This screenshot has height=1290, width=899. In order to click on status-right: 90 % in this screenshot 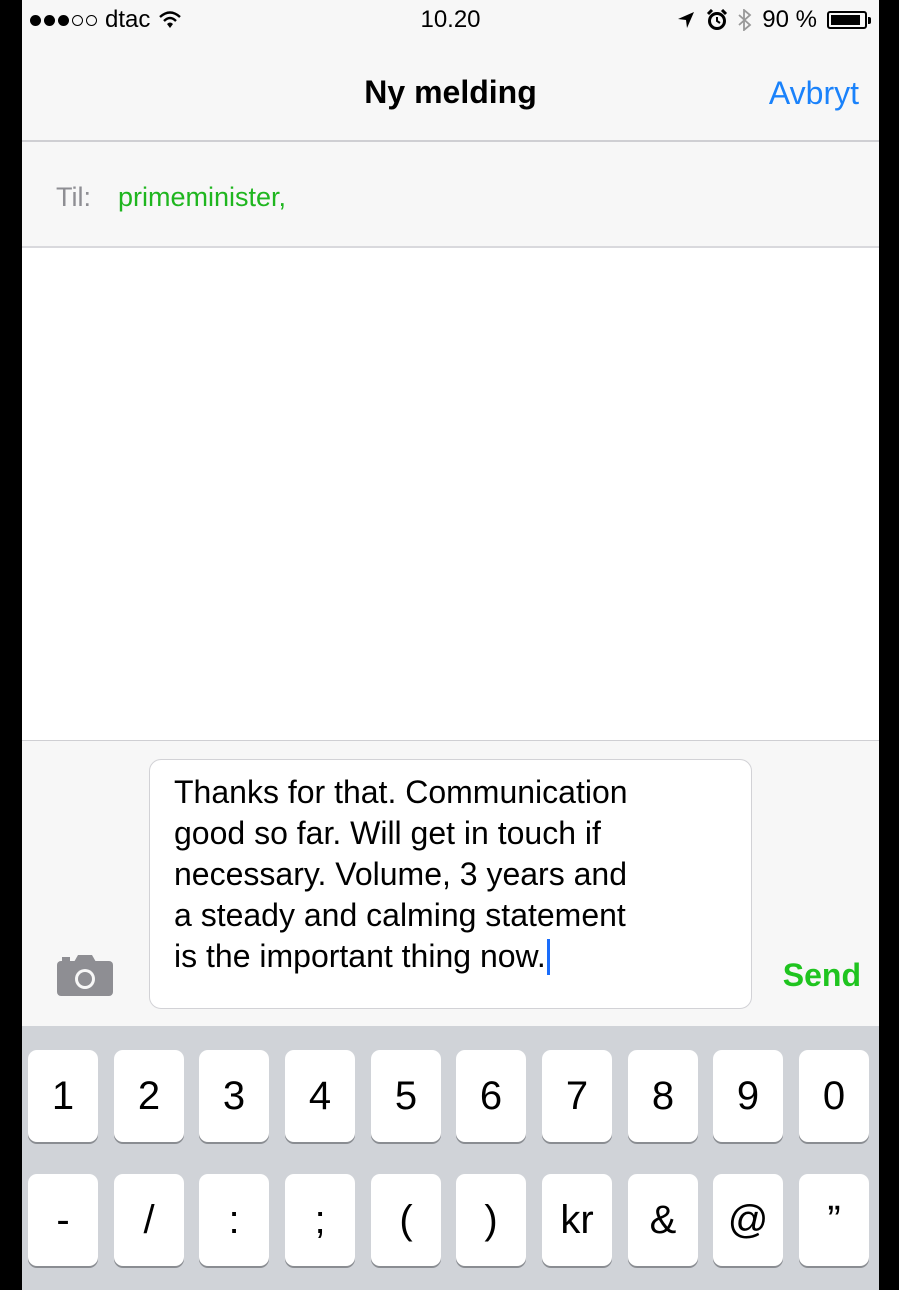, I will do `click(773, 20)`.